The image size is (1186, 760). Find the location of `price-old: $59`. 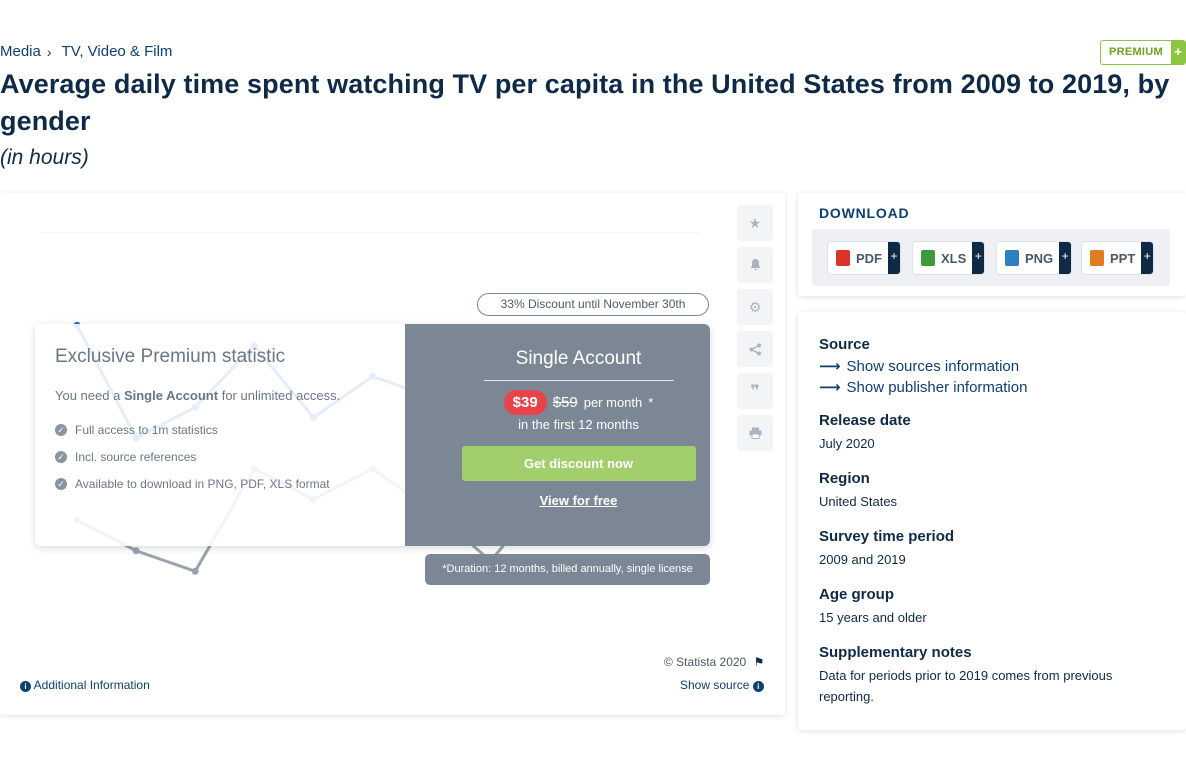

price-old: $59 is located at coordinates (565, 402).